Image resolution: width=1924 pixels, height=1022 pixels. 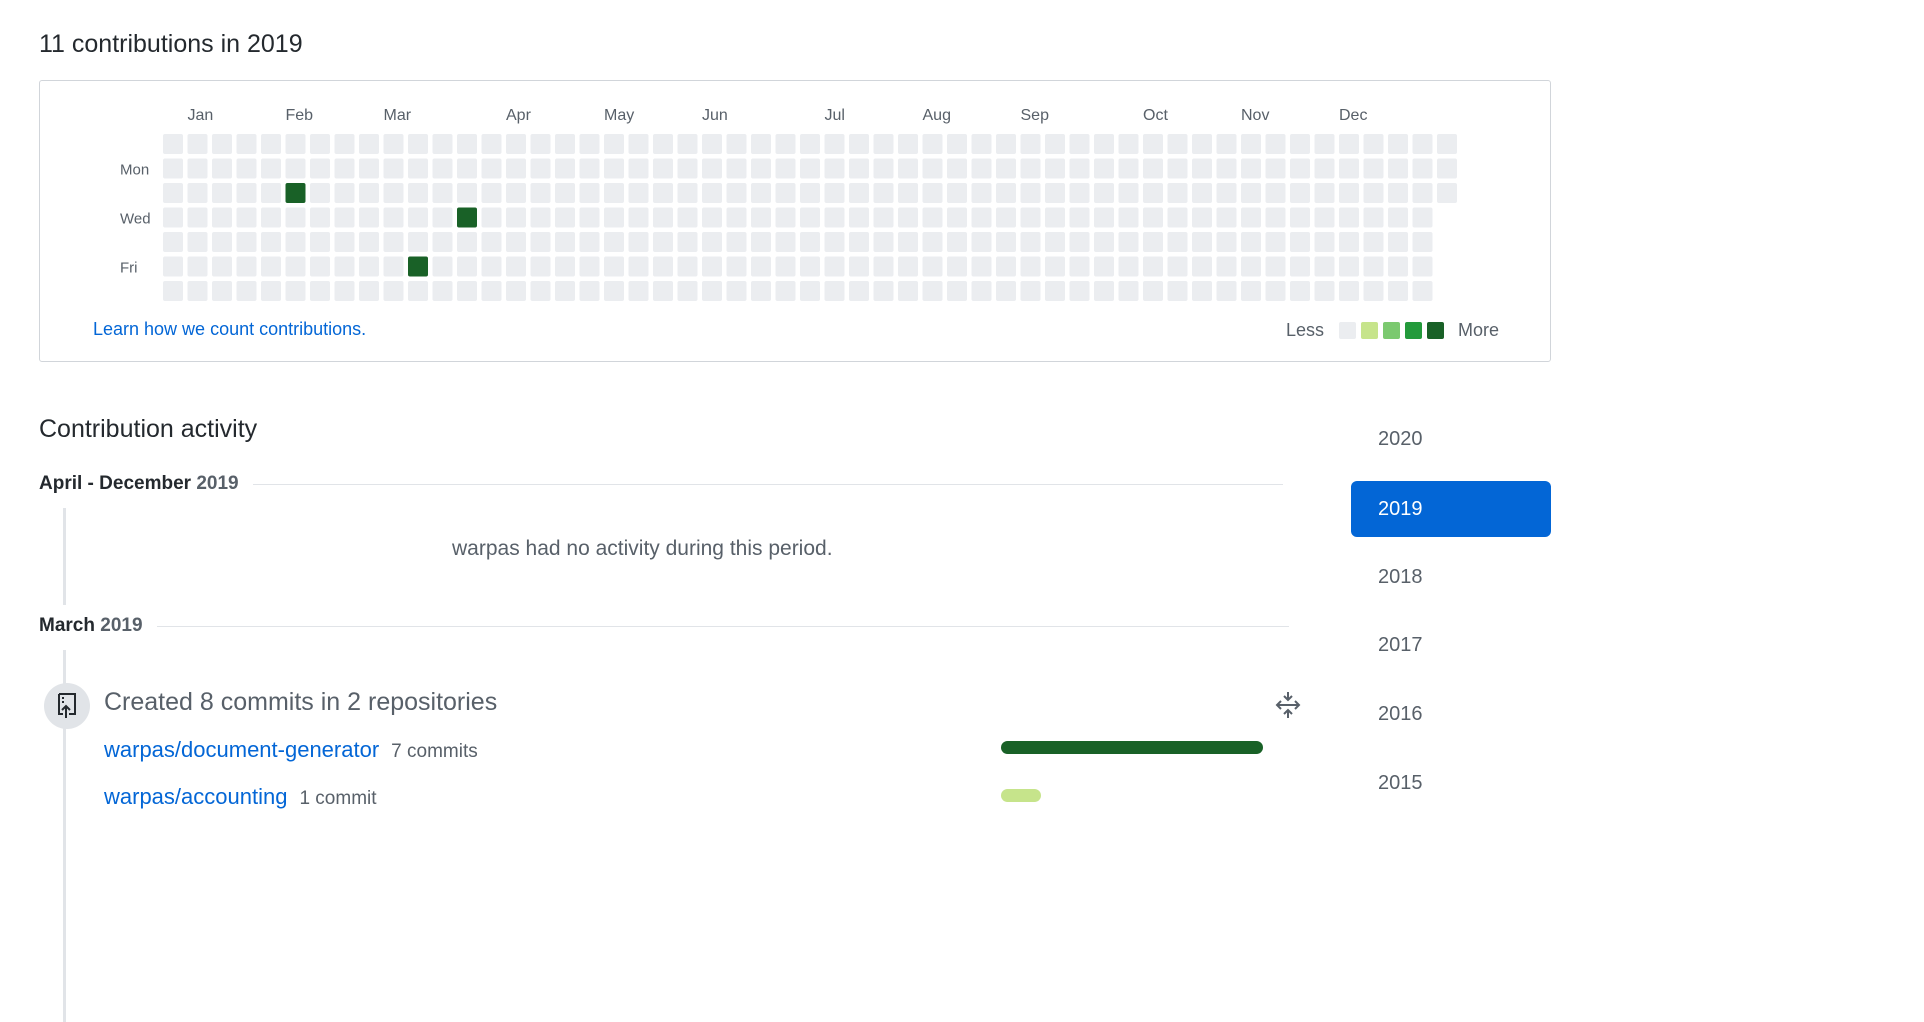 I want to click on learn-contributions-link: Learn how we count contributions., so click(x=229, y=329).